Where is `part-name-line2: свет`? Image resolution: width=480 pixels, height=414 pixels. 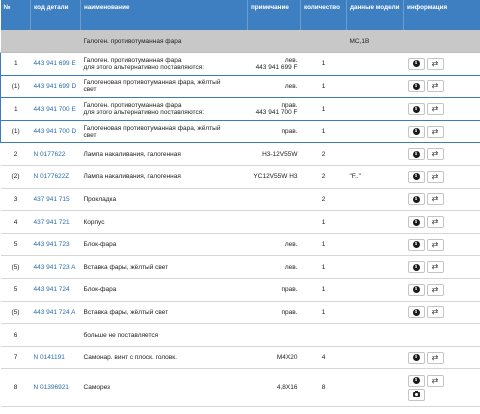 part-name-line2: свет is located at coordinates (90, 90).